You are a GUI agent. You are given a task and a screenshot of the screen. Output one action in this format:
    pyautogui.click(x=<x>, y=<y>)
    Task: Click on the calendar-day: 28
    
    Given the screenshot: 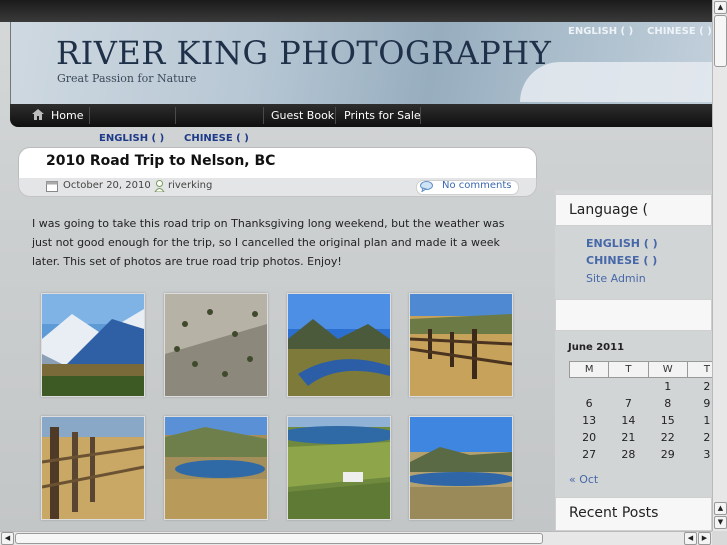 What is the action you would take?
    pyautogui.click(x=628, y=454)
    